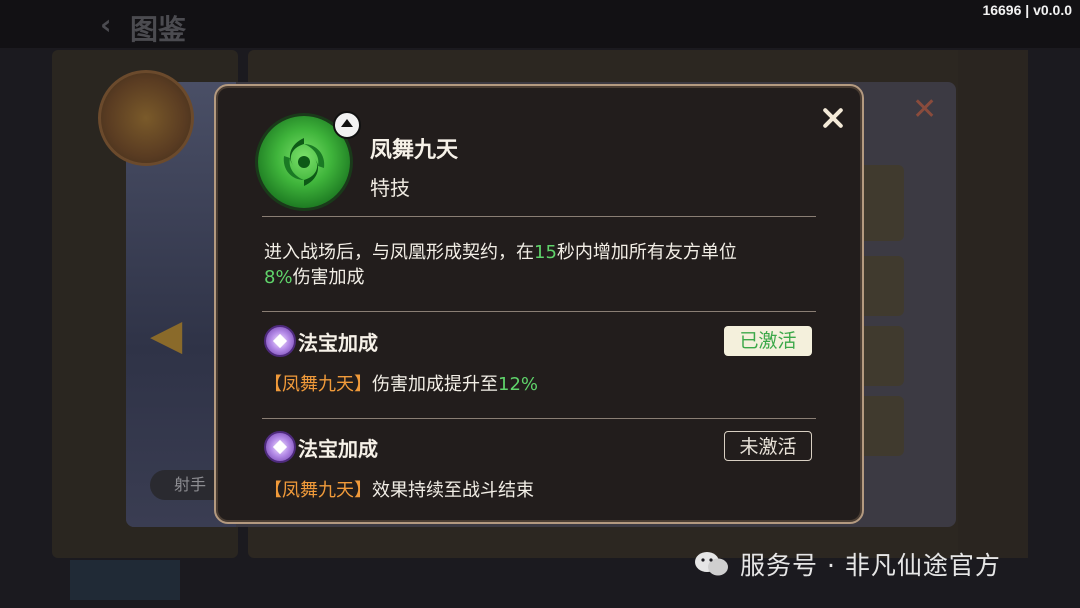  What do you see at coordinates (158, 29) in the screenshot?
I see `page-title: 图鉴` at bounding box center [158, 29].